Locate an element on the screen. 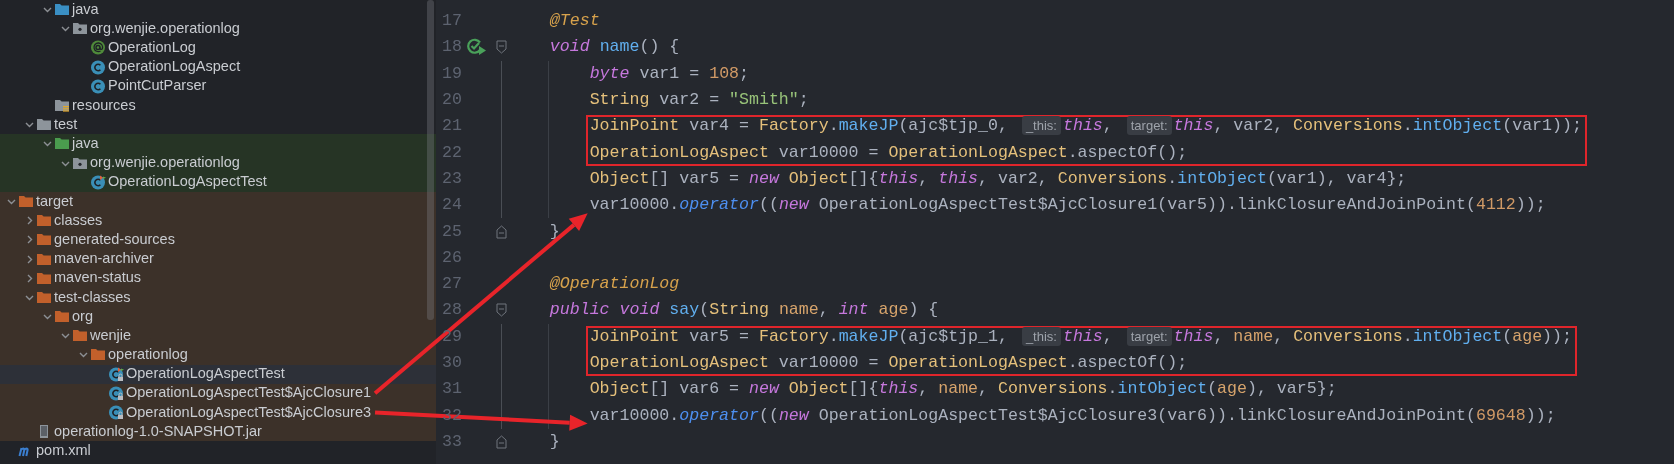  code-line: String var2 = "Smith"; is located at coordinates (699, 100).